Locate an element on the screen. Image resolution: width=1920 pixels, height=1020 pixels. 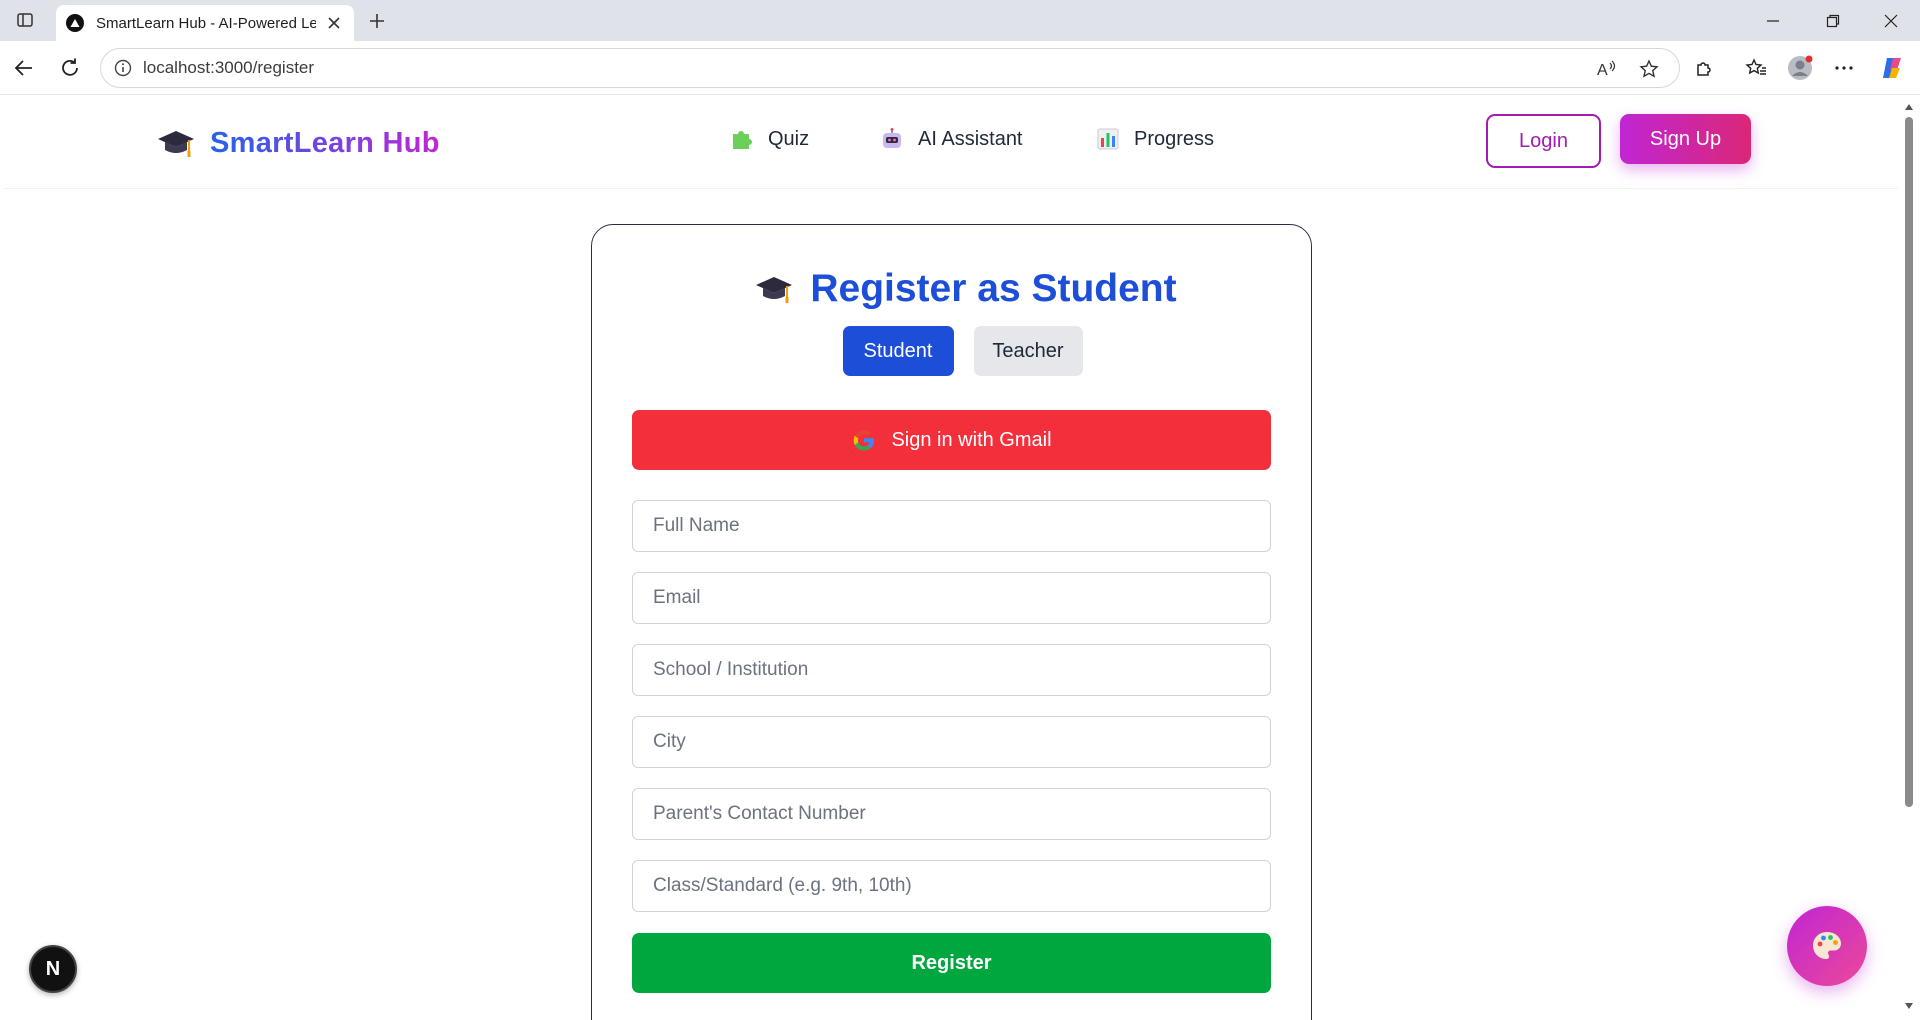
gmail-signin-button: Sign in with Gmail is located at coordinates (951, 440).